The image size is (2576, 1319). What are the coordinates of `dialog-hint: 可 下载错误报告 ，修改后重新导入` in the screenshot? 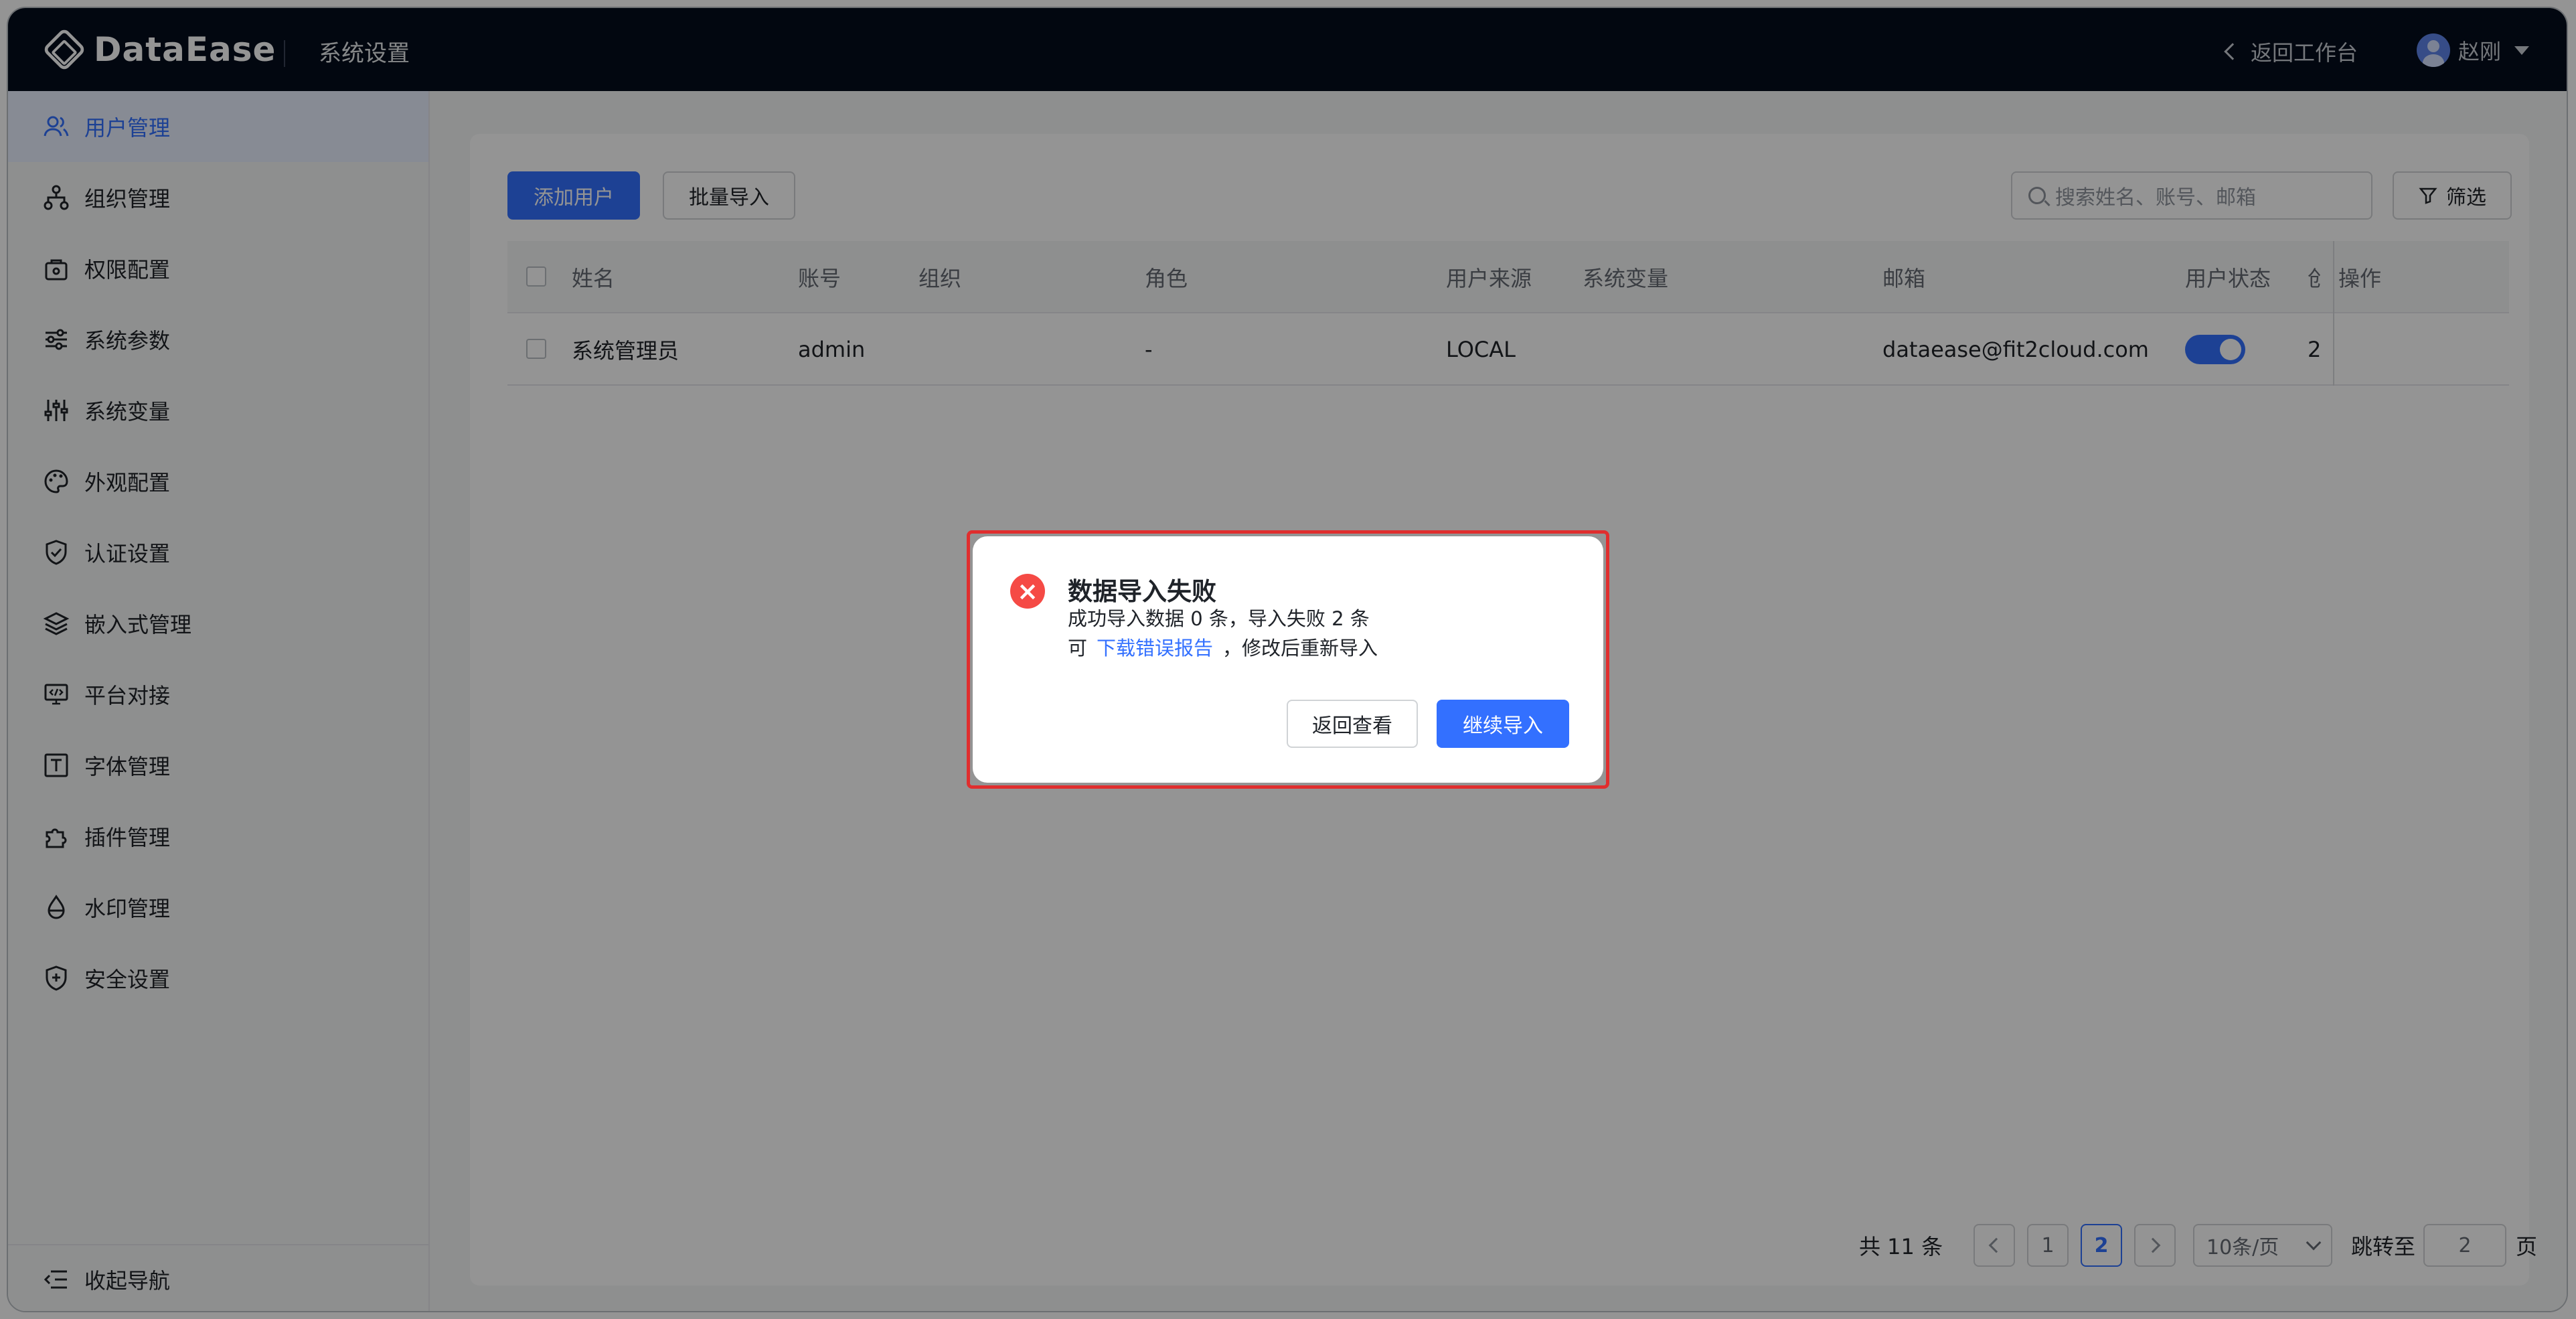 It's located at (1223, 647).